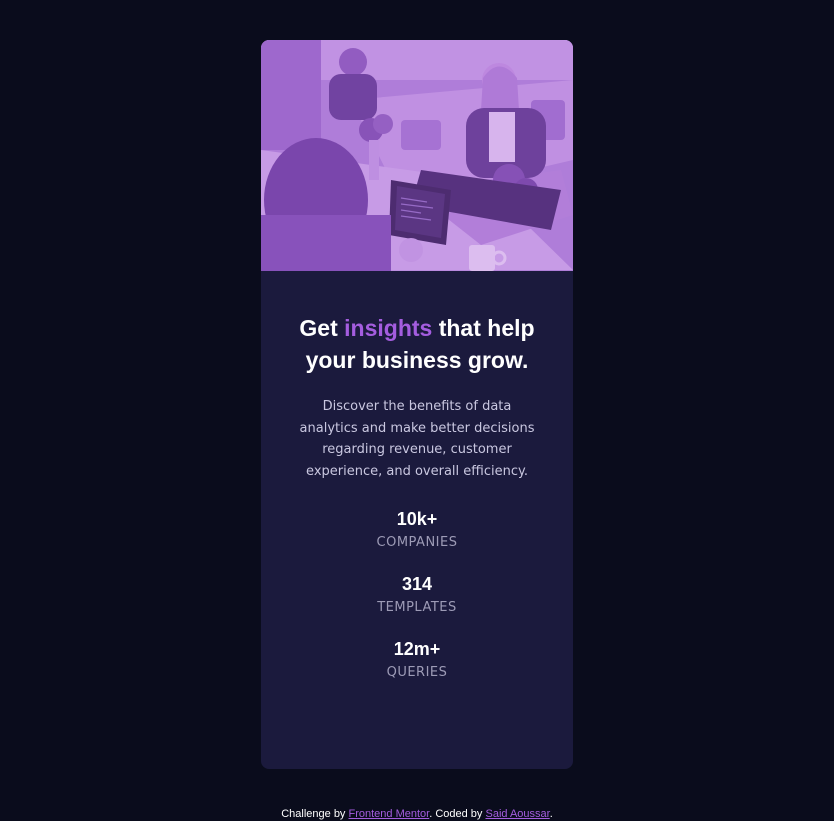  Describe the element at coordinates (551, 814) in the screenshot. I see `footer-suffix: .` at that location.